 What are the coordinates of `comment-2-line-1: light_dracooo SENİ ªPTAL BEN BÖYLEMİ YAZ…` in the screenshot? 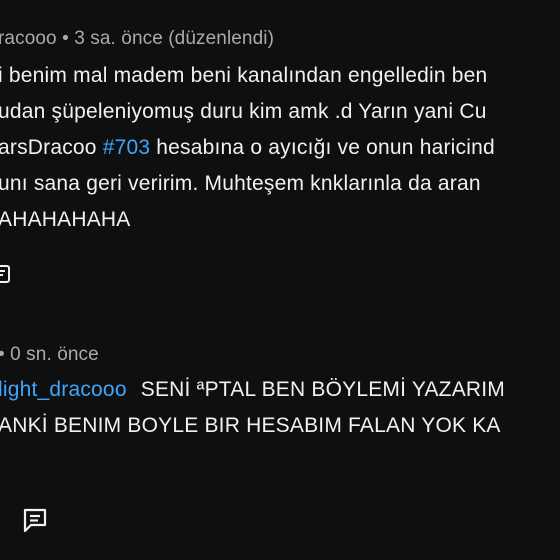 It's located at (252, 390).